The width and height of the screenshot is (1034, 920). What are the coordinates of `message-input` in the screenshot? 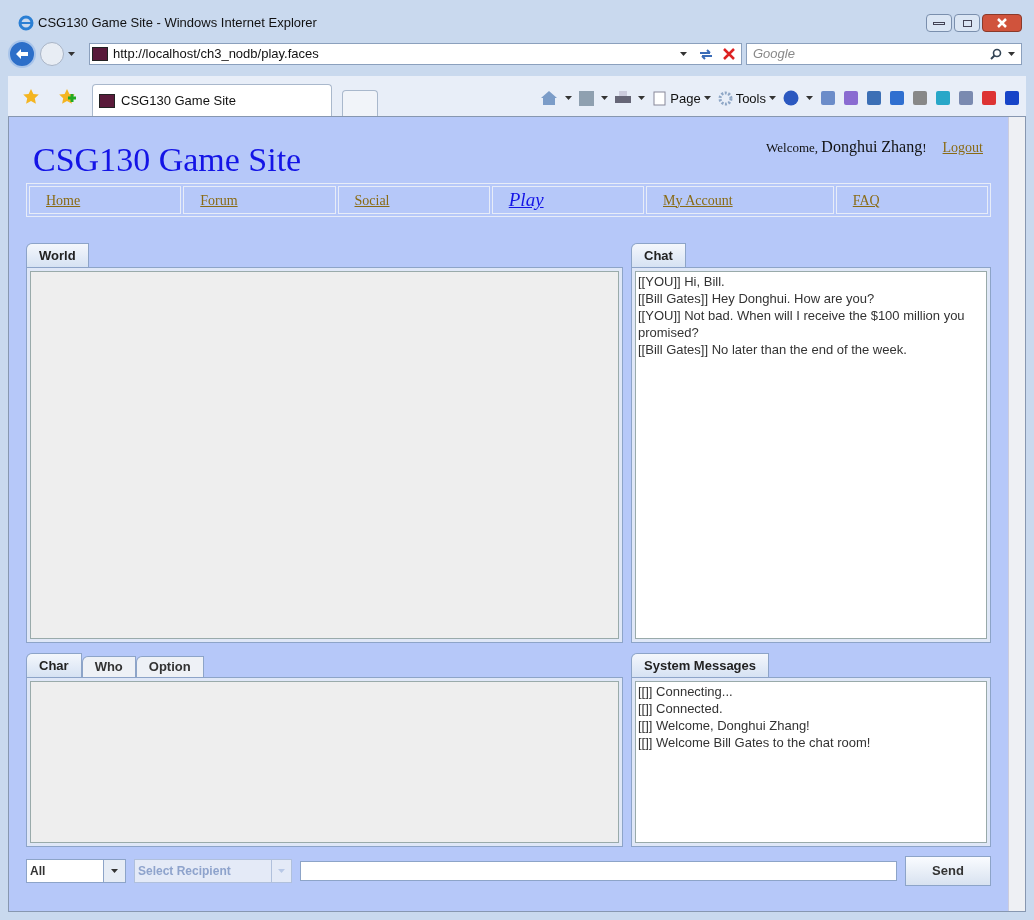 It's located at (598, 871).